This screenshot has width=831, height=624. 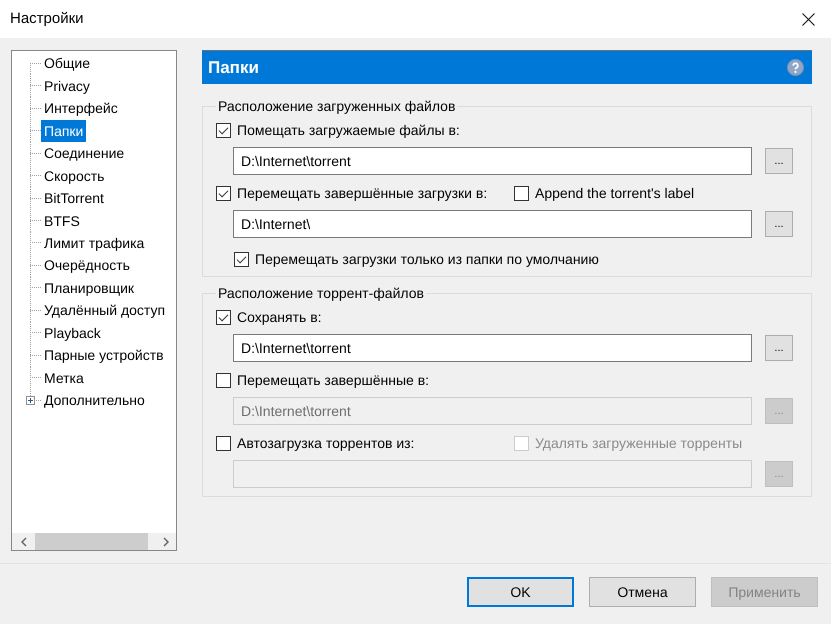 I want to click on chevron-right-icon, so click(x=166, y=541).